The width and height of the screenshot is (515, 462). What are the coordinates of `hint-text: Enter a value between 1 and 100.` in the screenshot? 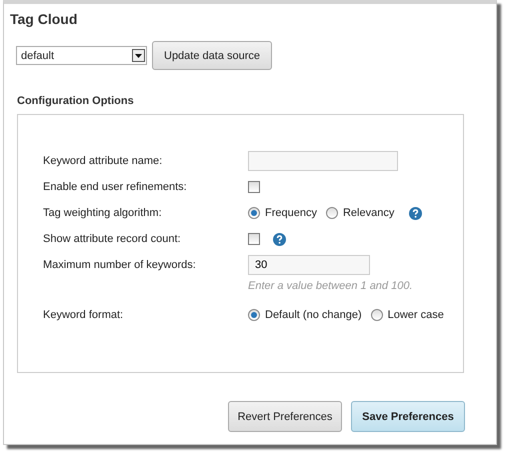 It's located at (331, 286).